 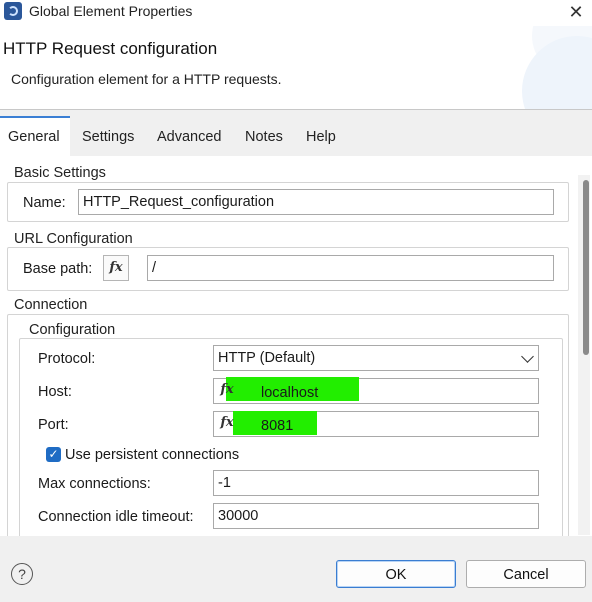 What do you see at coordinates (22, 574) in the screenshot?
I see `help-icon: ?` at bounding box center [22, 574].